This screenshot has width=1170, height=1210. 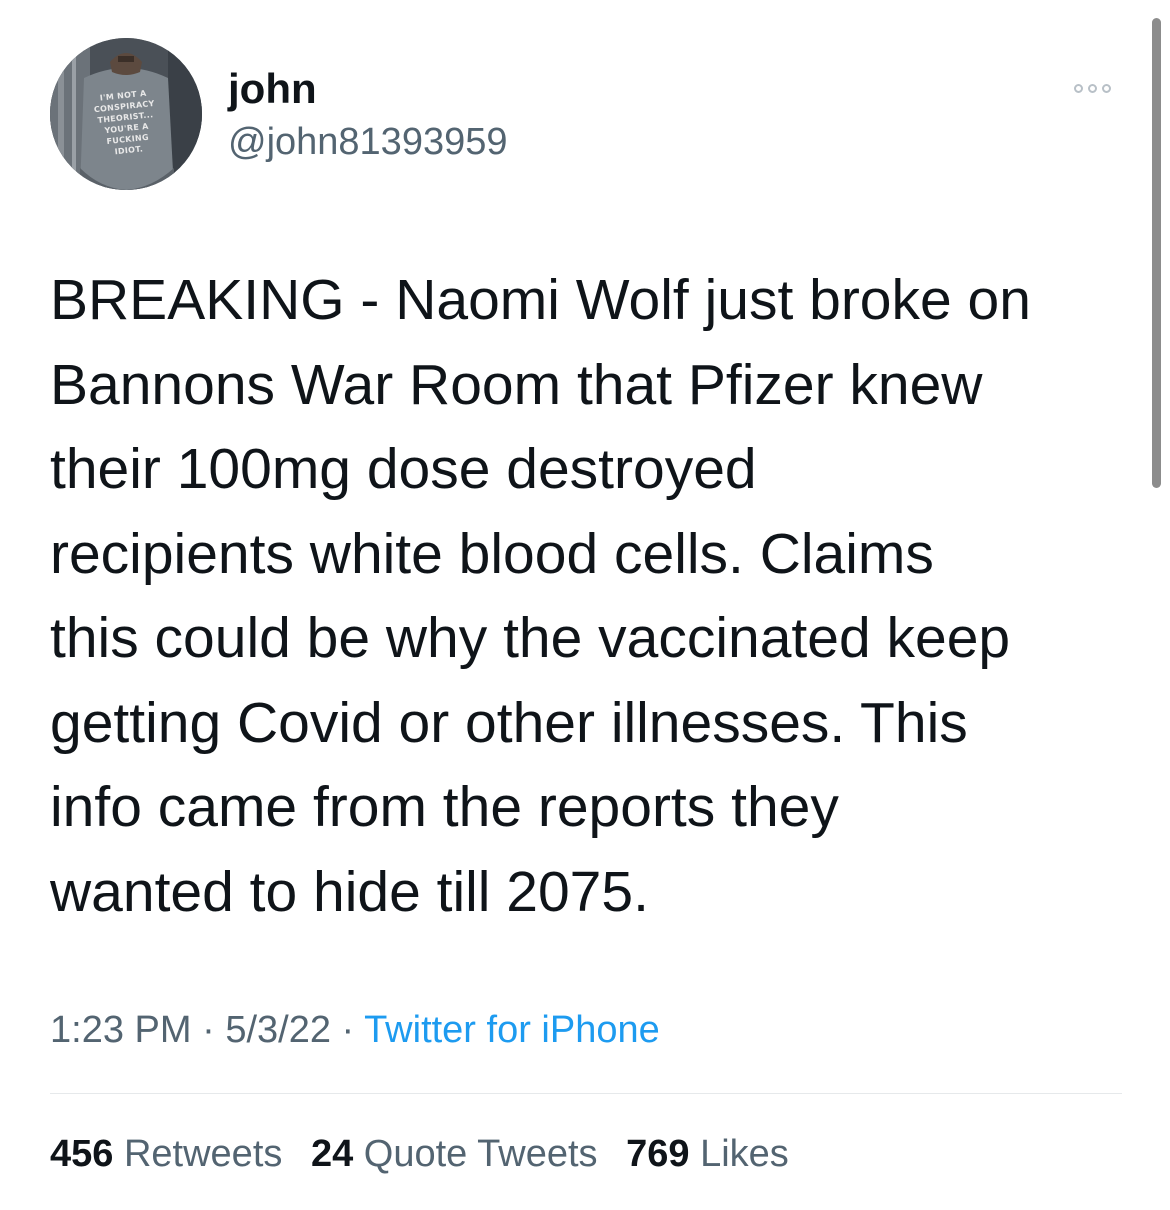 What do you see at coordinates (516, 384) in the screenshot?
I see `tweet-text-line: Bannons War Room that Pfizer knew` at bounding box center [516, 384].